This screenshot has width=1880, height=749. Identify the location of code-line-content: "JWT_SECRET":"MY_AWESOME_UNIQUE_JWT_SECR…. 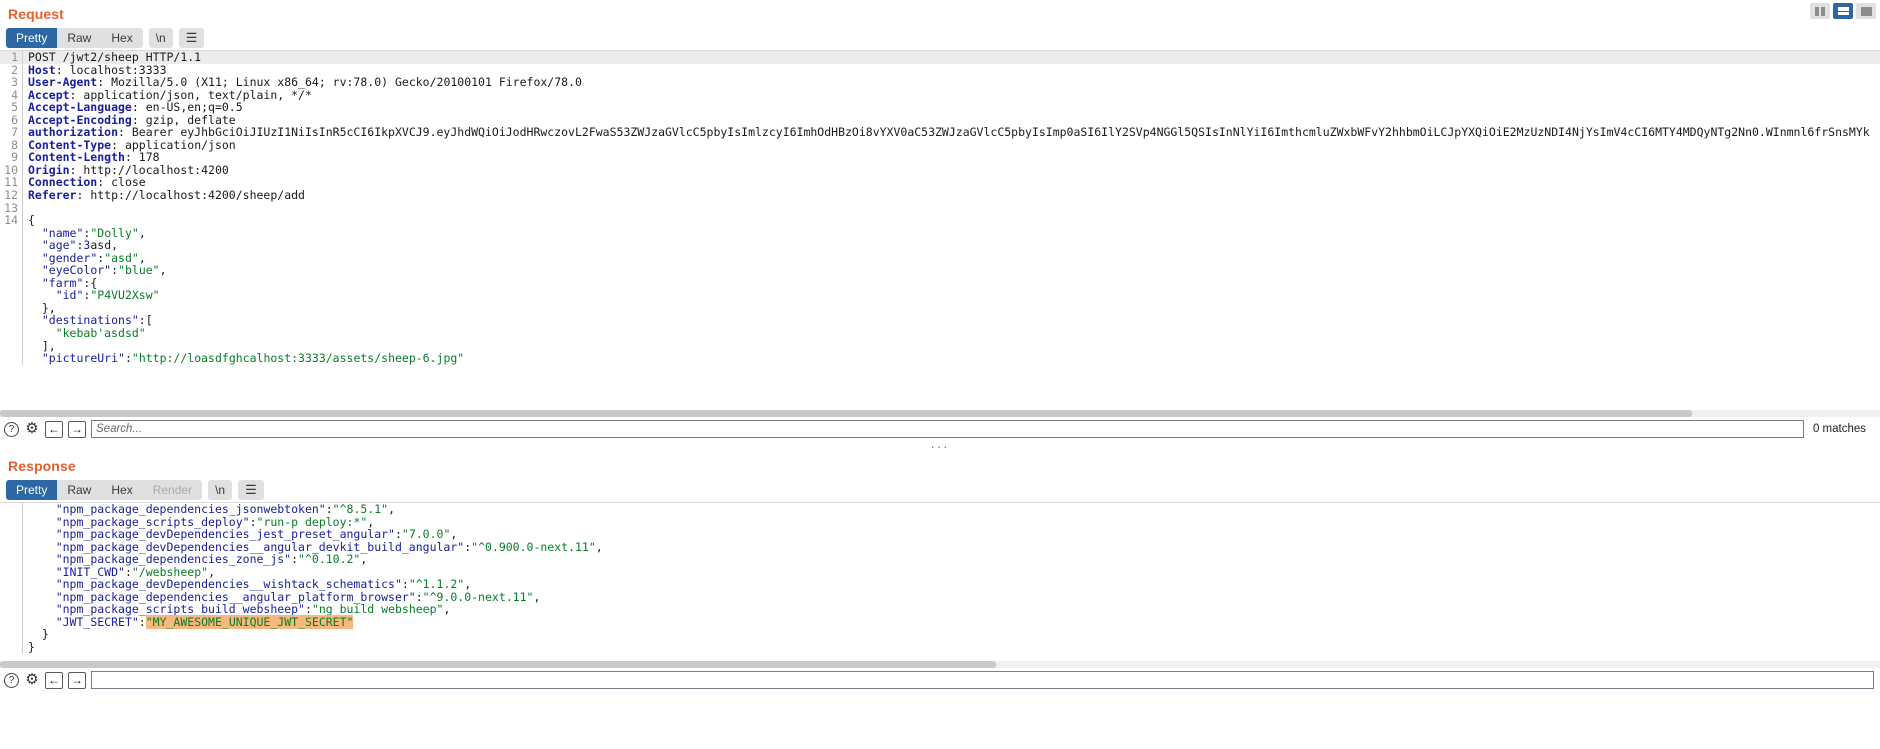
(951, 621).